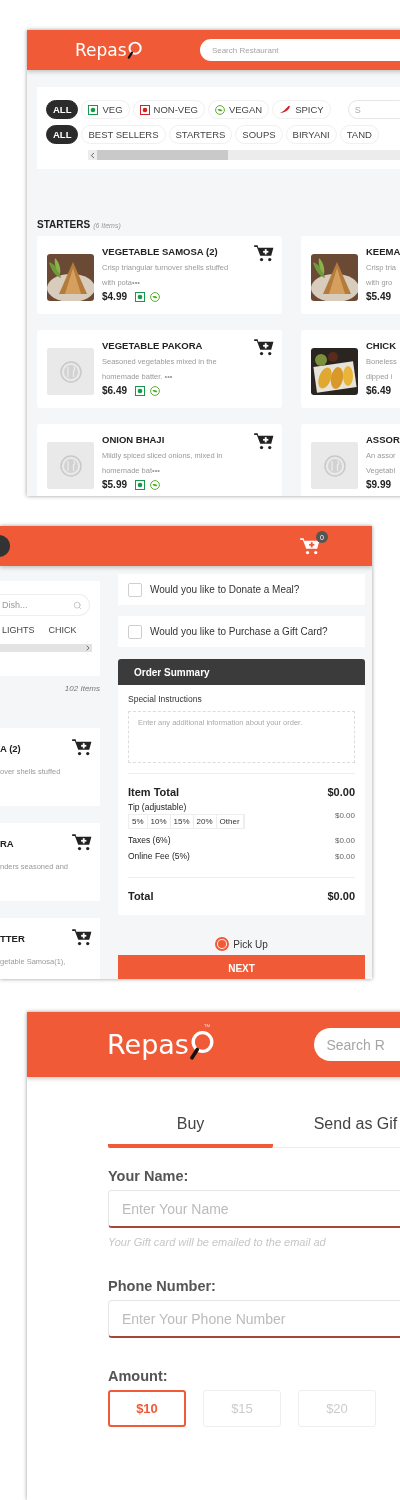 This screenshot has width=400, height=1500. What do you see at coordinates (383, 439) in the screenshot?
I see `item-name: ASSOR` at bounding box center [383, 439].